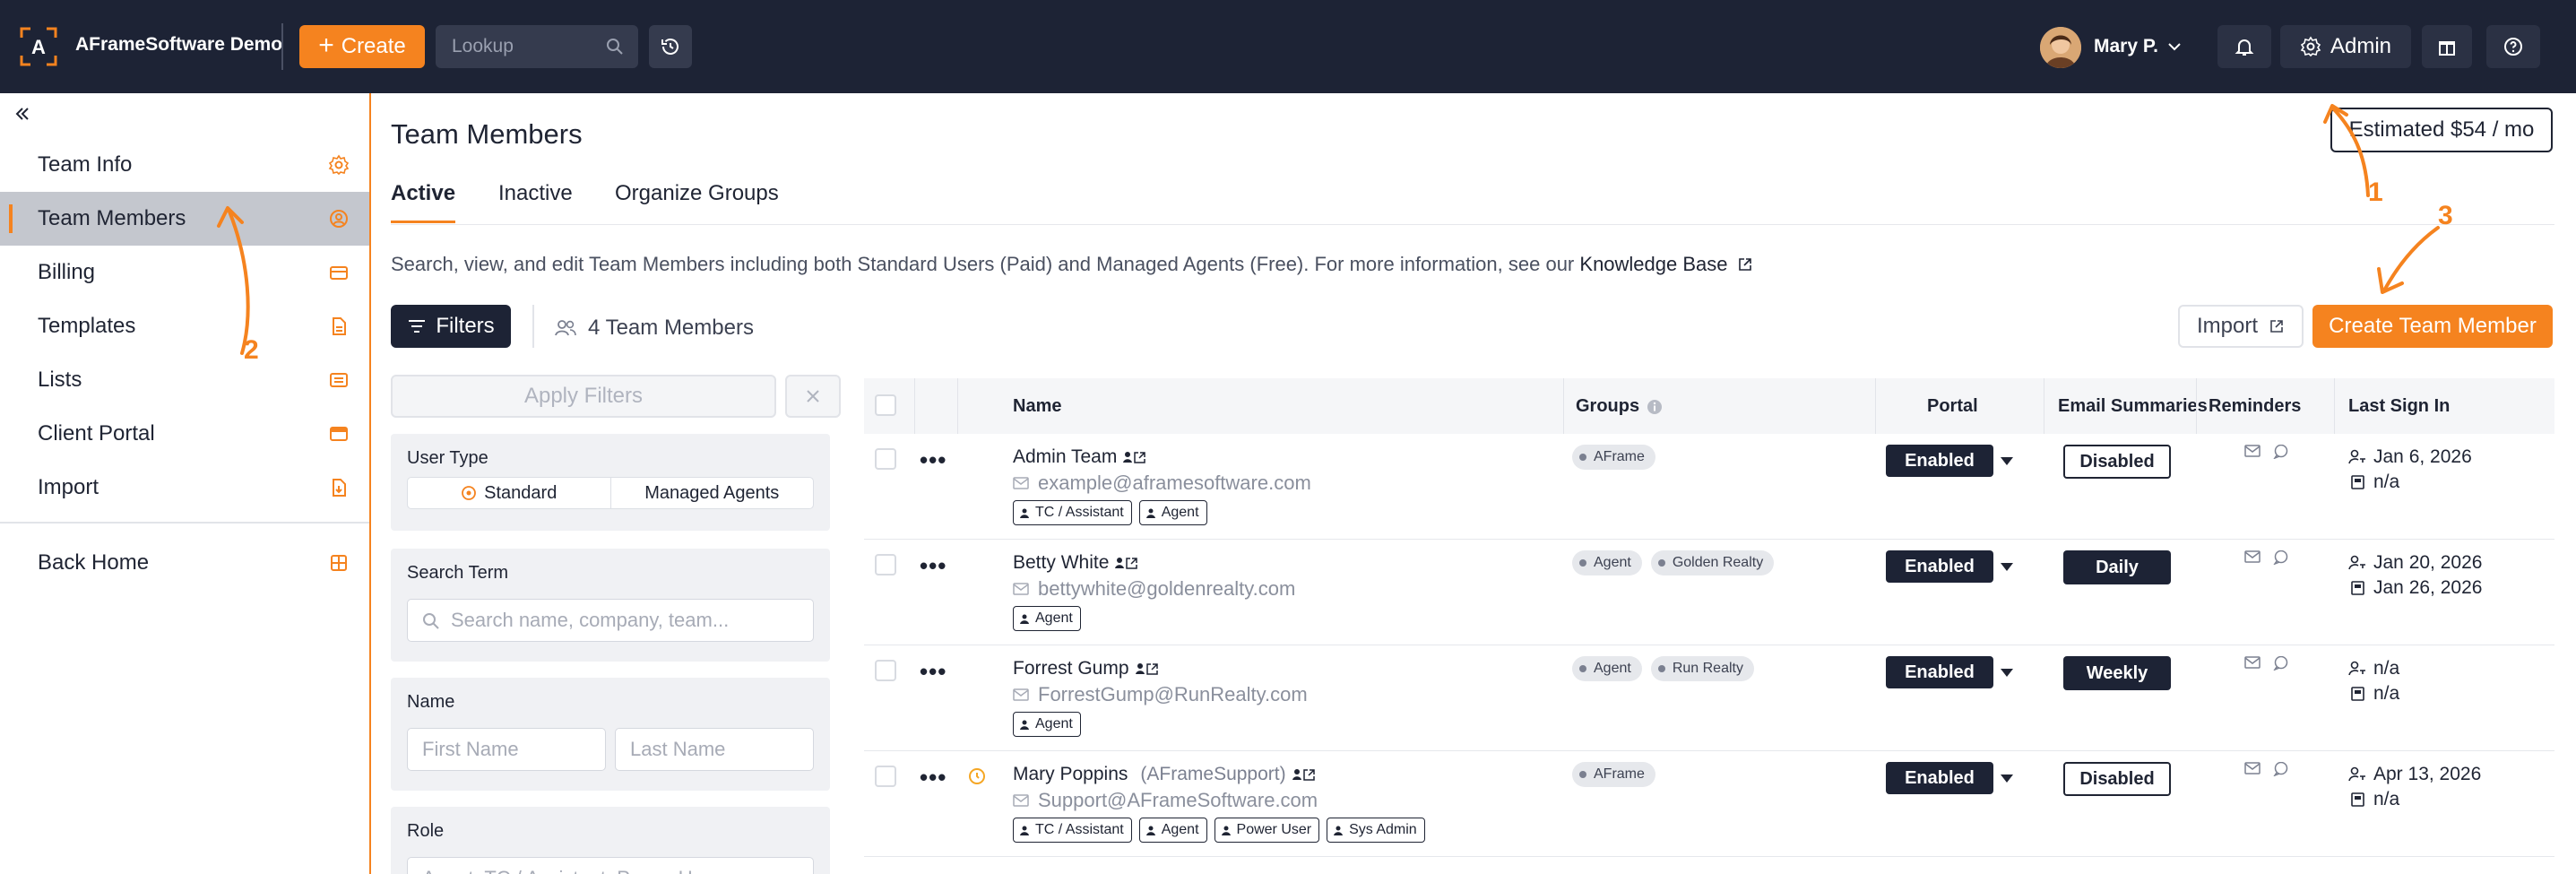  What do you see at coordinates (2244, 46) in the screenshot?
I see `notifications-button` at bounding box center [2244, 46].